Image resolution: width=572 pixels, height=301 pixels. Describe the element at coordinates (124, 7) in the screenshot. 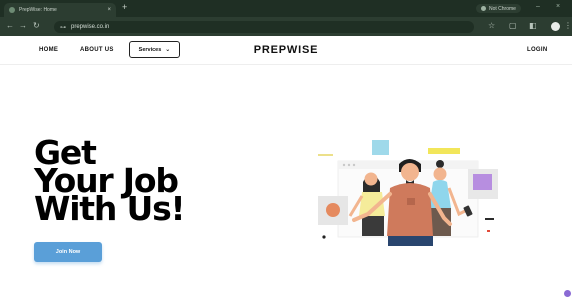

I see `new-tab-button: +` at that location.